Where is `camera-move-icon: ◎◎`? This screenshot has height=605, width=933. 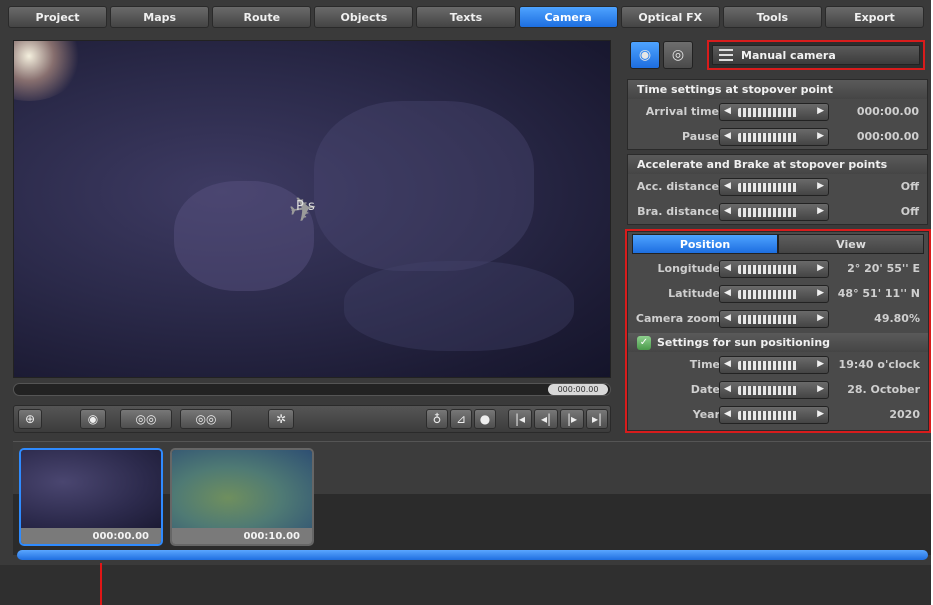
camera-move-icon: ◎◎ is located at coordinates (206, 419).